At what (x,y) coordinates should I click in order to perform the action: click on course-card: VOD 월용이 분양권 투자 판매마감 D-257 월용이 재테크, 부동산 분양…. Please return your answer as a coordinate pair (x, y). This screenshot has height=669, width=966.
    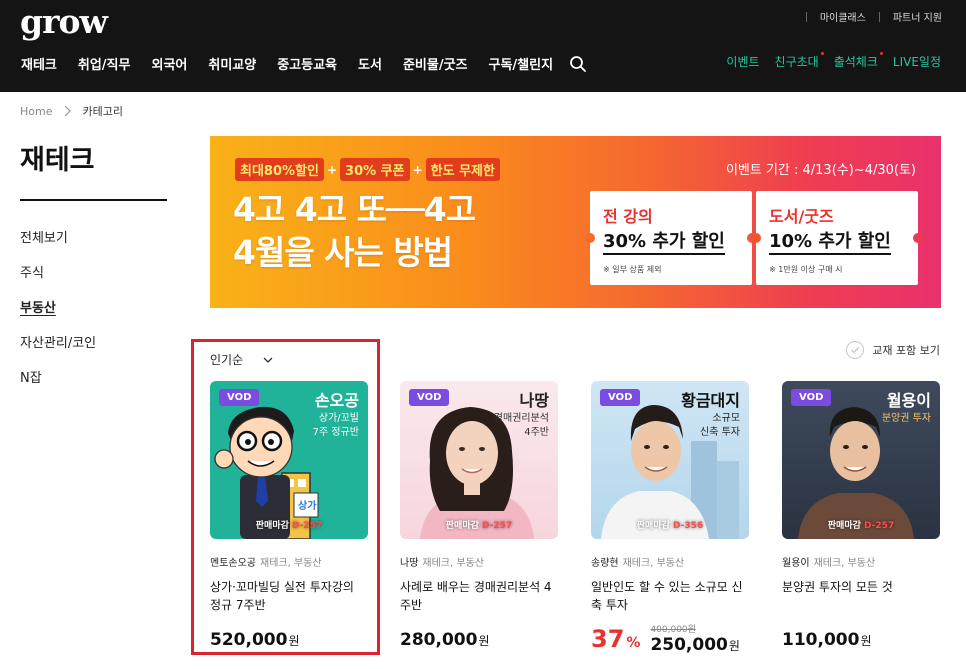
    Looking at the image, I should click on (861, 515).